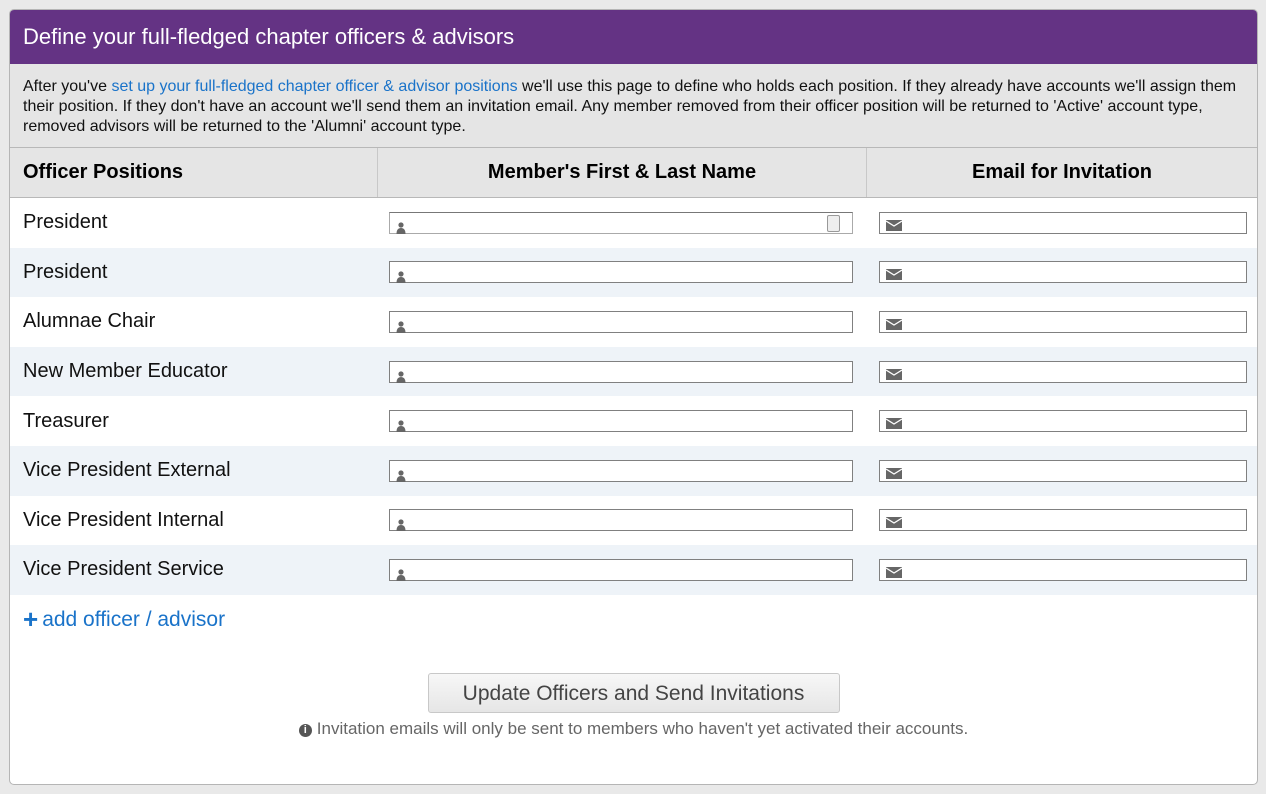  I want to click on officer-row: New Member Educator, so click(633, 371).